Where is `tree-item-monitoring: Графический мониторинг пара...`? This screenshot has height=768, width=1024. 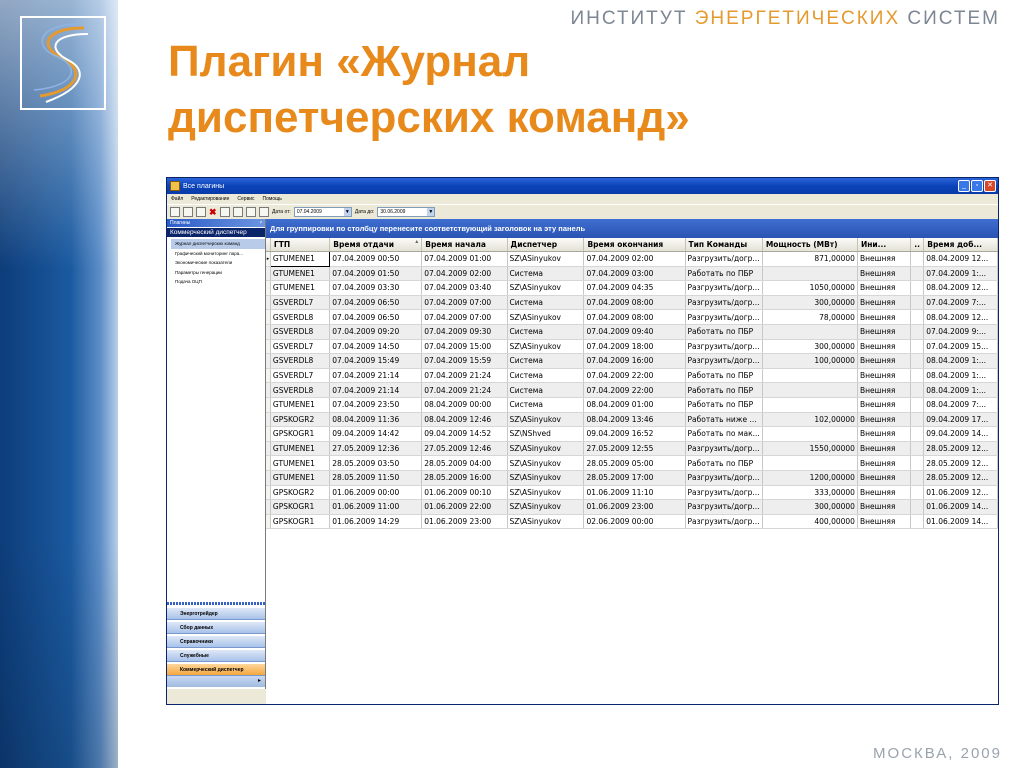 tree-item-monitoring: Графический мониторинг пара... is located at coordinates (216, 254).